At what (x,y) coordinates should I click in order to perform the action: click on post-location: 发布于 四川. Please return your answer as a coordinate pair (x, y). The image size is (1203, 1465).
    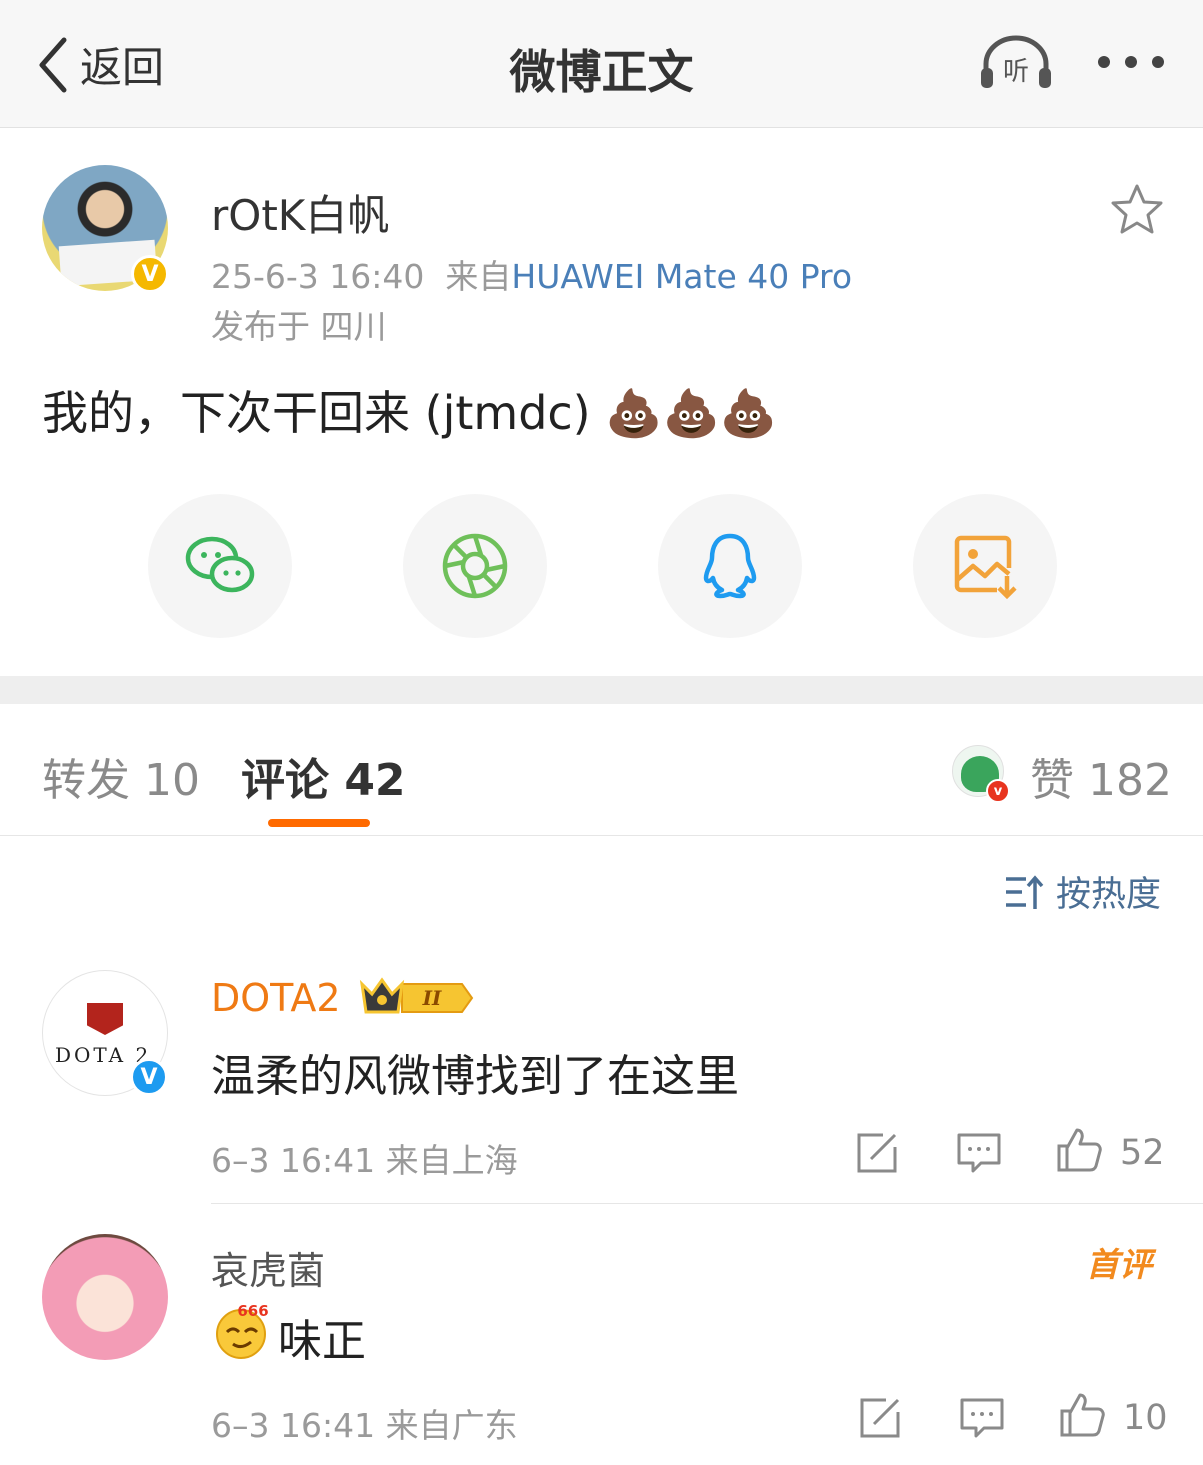
    Looking at the image, I should click on (299, 326).